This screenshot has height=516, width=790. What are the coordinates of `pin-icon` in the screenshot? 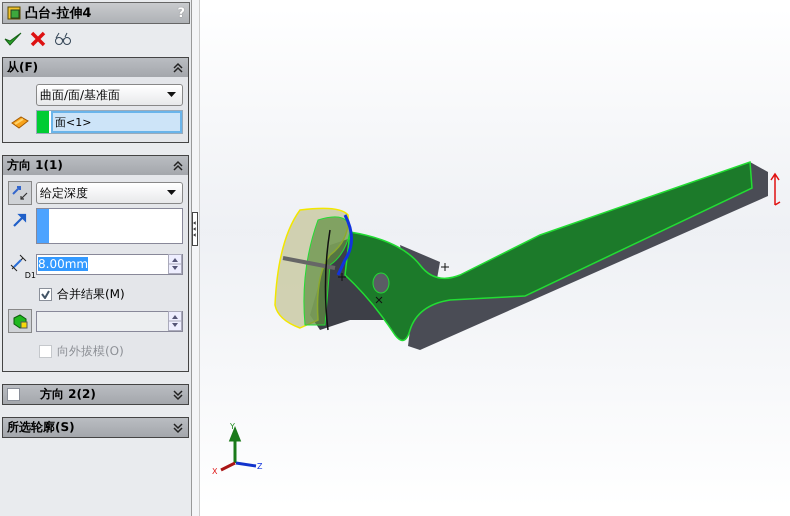 It's located at (20, 122).